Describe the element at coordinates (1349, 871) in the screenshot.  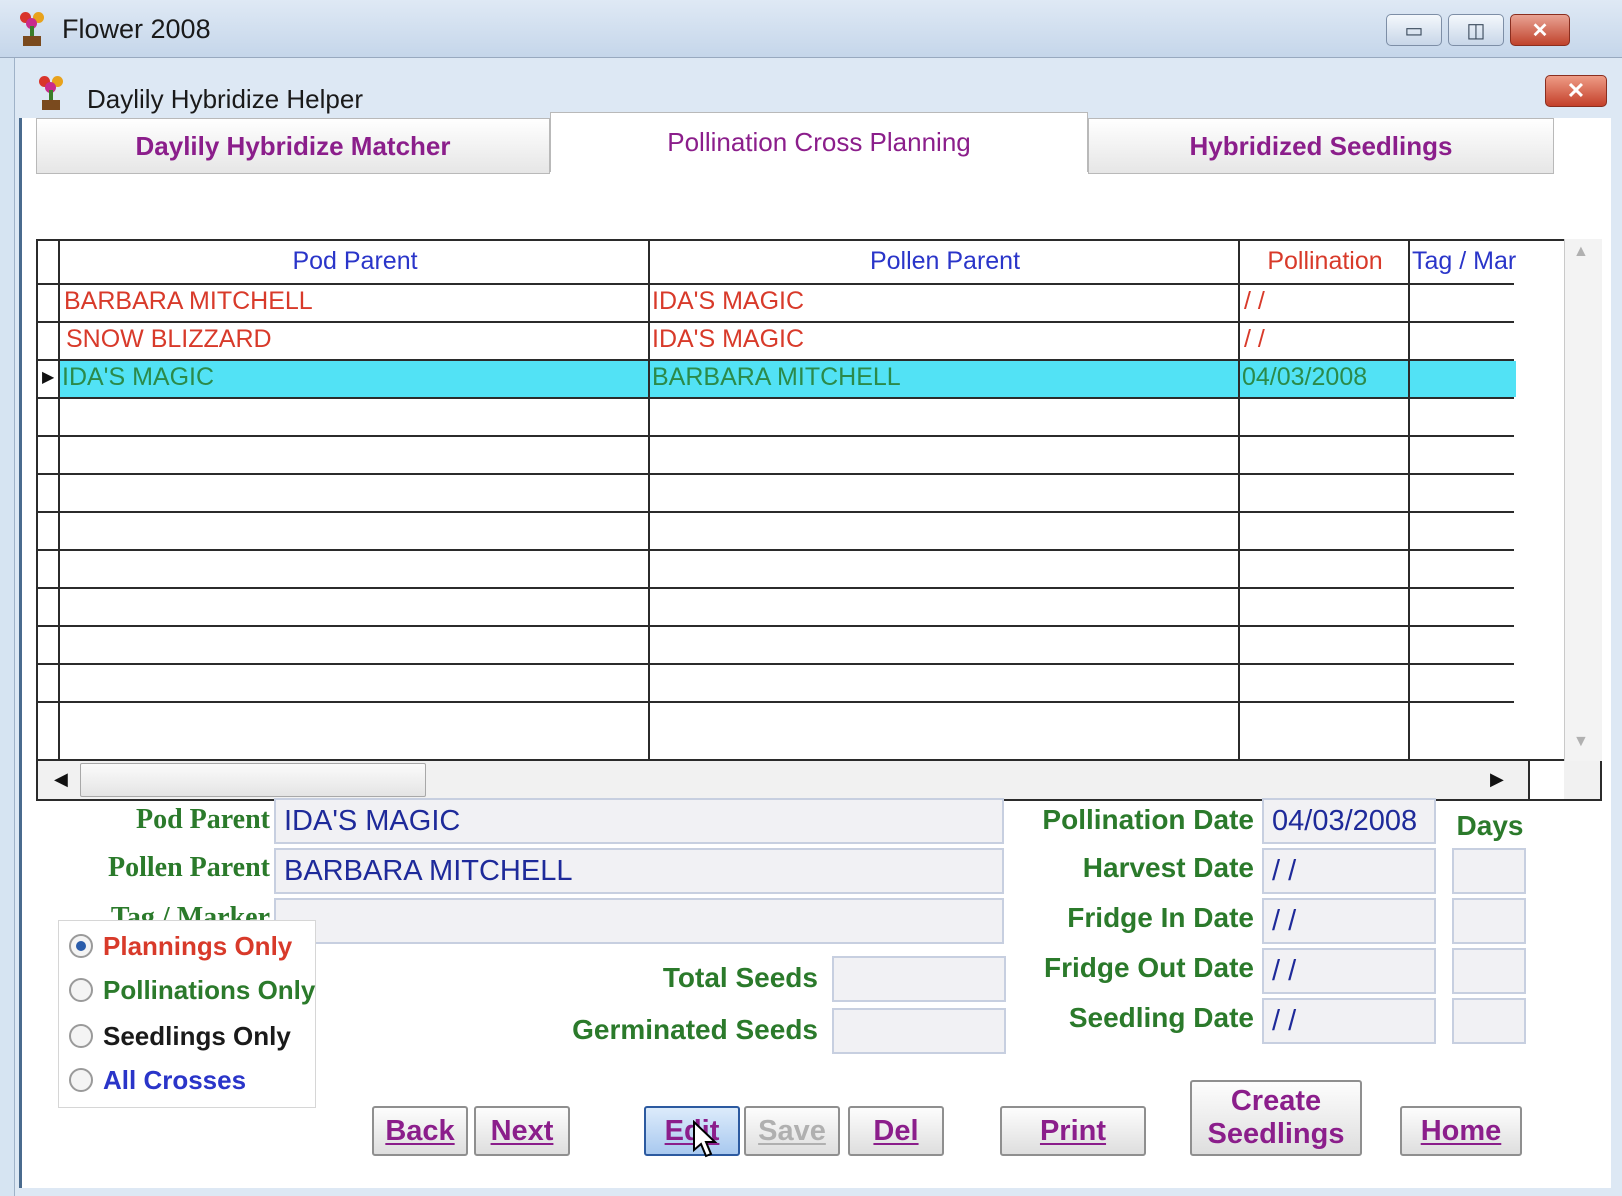
I see `harvest-date-field: / /` at that location.